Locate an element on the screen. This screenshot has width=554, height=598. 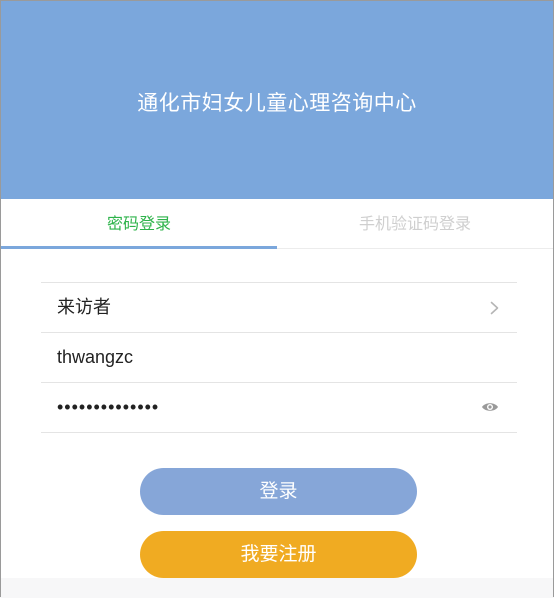
username-row is located at coordinates (279, 358).